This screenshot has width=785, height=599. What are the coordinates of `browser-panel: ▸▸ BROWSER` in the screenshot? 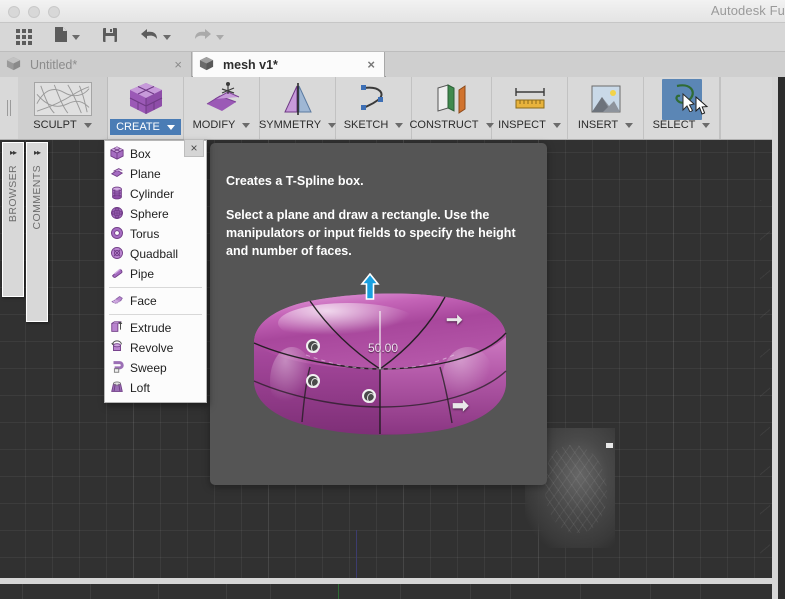 It's located at (13, 219).